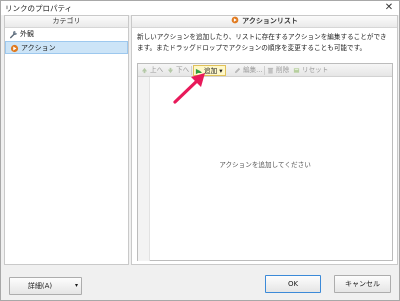 The height and width of the screenshot is (301, 400). Describe the element at coordinates (362, 284) in the screenshot. I see `cancel-button: キャンセル` at that location.